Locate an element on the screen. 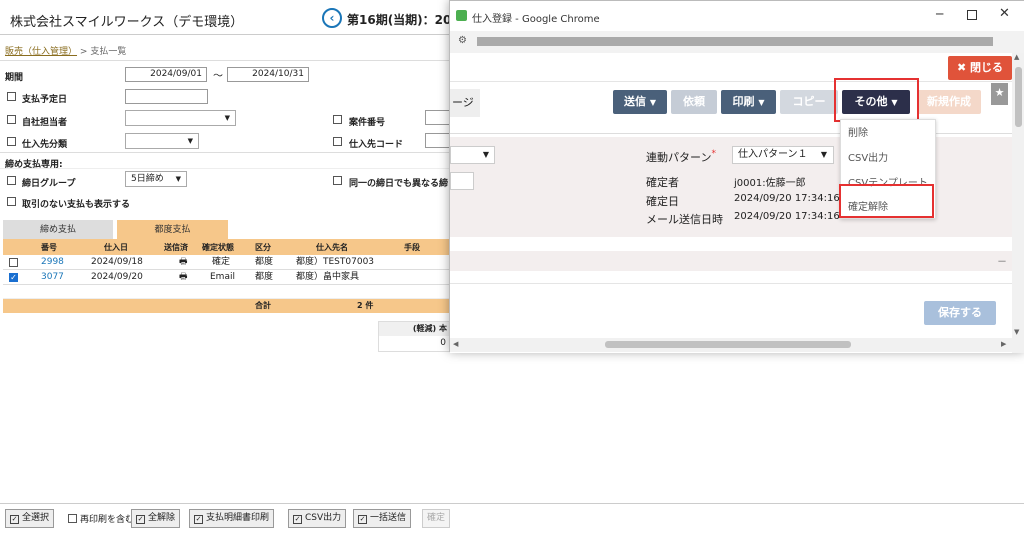 Image resolution: width=1024 pixels, height=535 pixels. breadcrumb-root: 販売（仕入管理） is located at coordinates (41, 52).